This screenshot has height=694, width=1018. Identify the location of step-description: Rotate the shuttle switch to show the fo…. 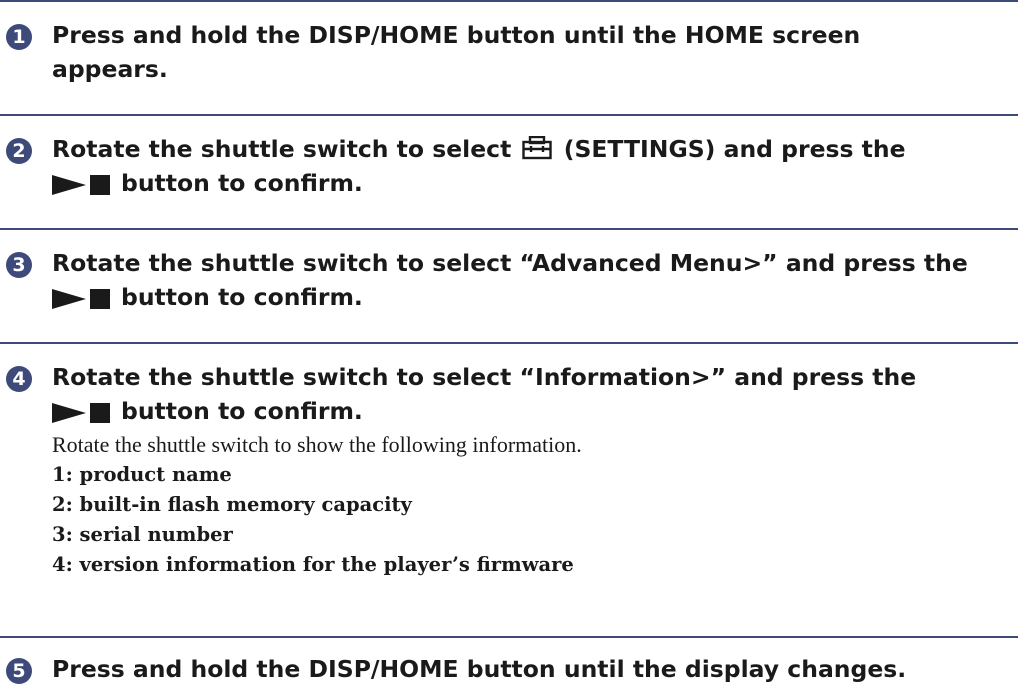
(317, 444).